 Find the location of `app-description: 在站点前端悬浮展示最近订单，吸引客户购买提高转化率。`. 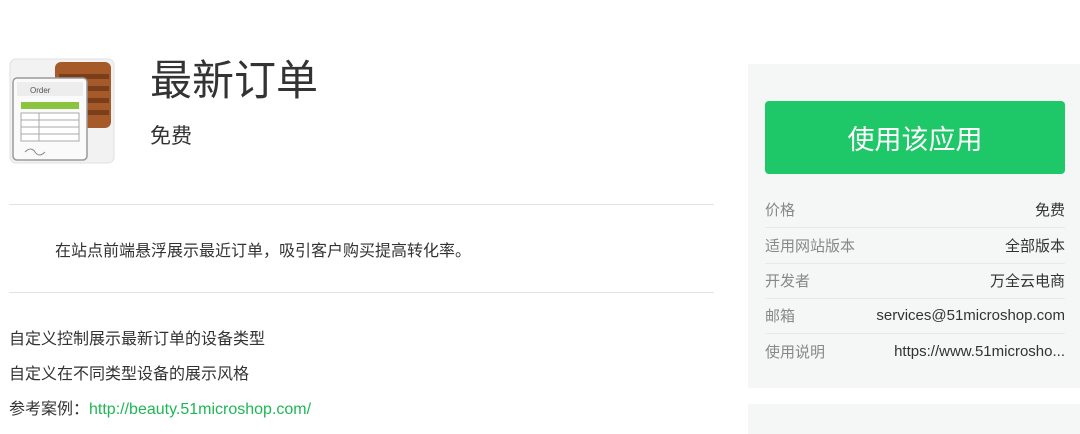

app-description: 在站点前端悬浮展示最近订单，吸引客户购买提高转化率。 is located at coordinates (263, 250).